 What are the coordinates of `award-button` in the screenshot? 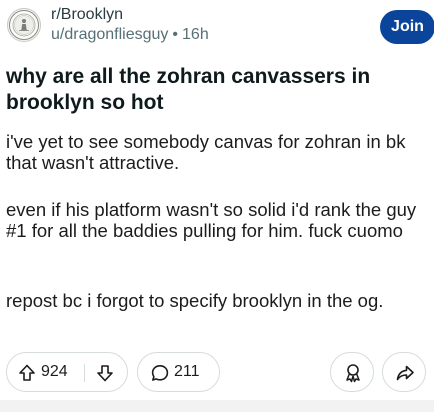 It's located at (352, 372).